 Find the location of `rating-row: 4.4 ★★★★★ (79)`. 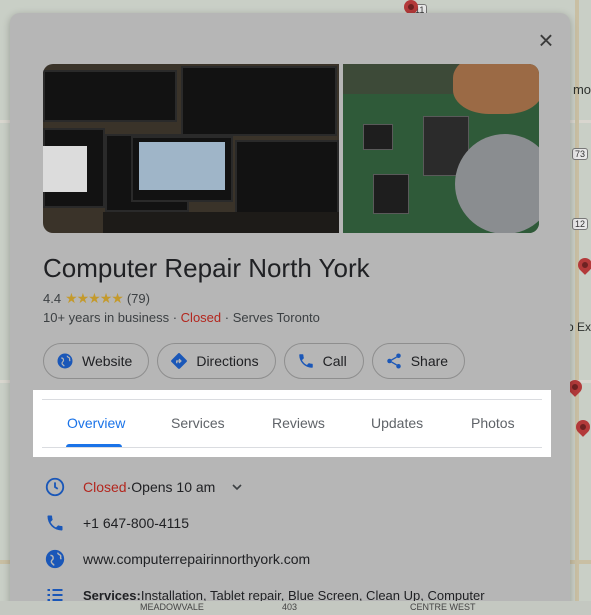

rating-row: 4.4 ★★★★★ (79) is located at coordinates (96, 298).